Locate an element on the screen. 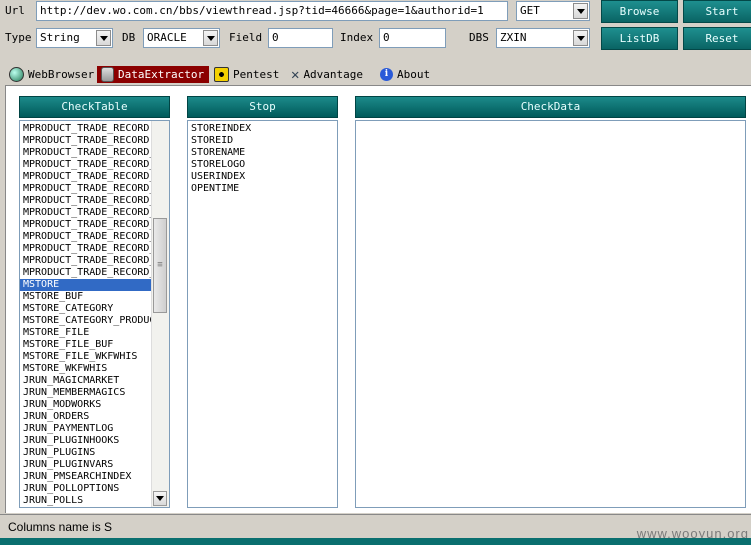  db-value: ORACLE is located at coordinates (167, 37).